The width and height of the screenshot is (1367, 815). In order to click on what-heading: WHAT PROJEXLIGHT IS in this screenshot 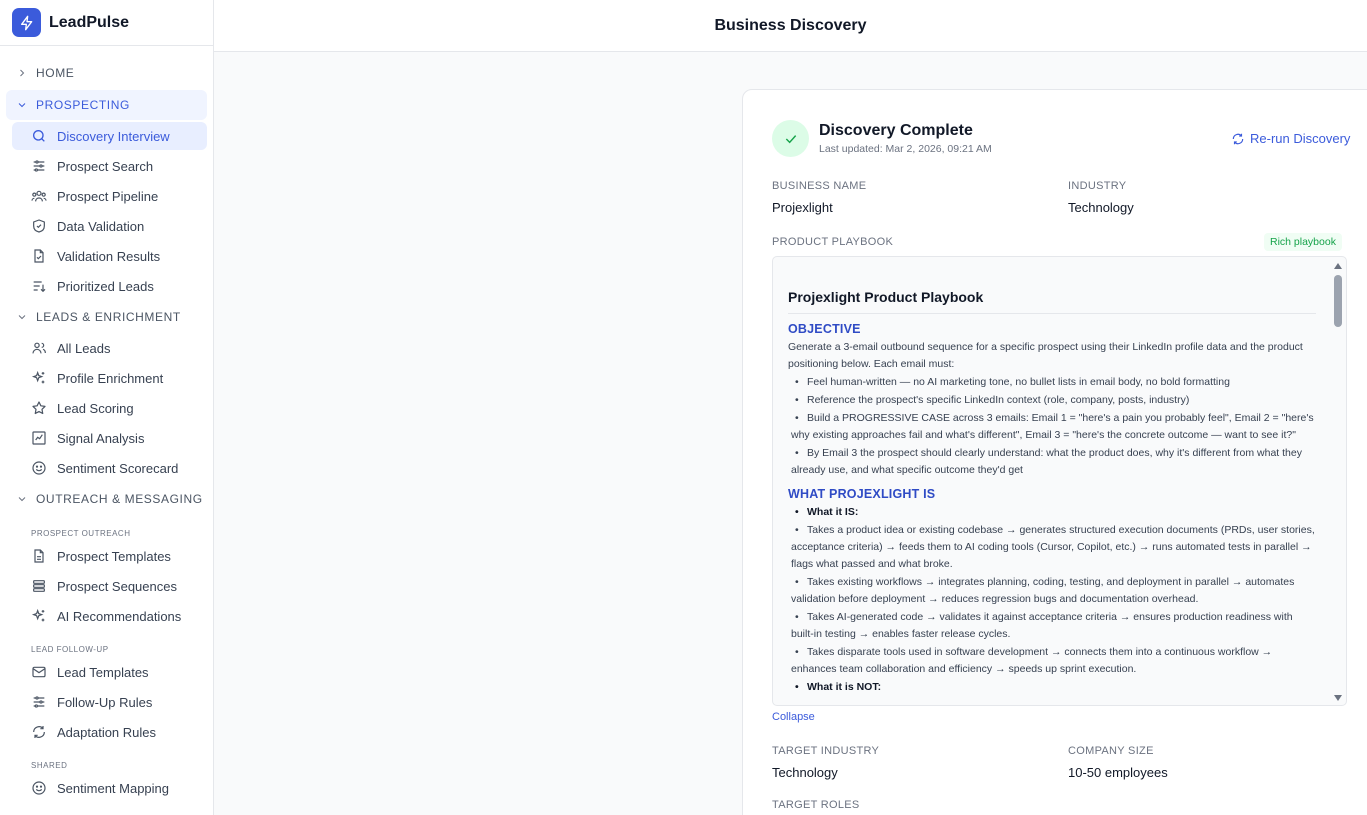, I will do `click(862, 494)`.